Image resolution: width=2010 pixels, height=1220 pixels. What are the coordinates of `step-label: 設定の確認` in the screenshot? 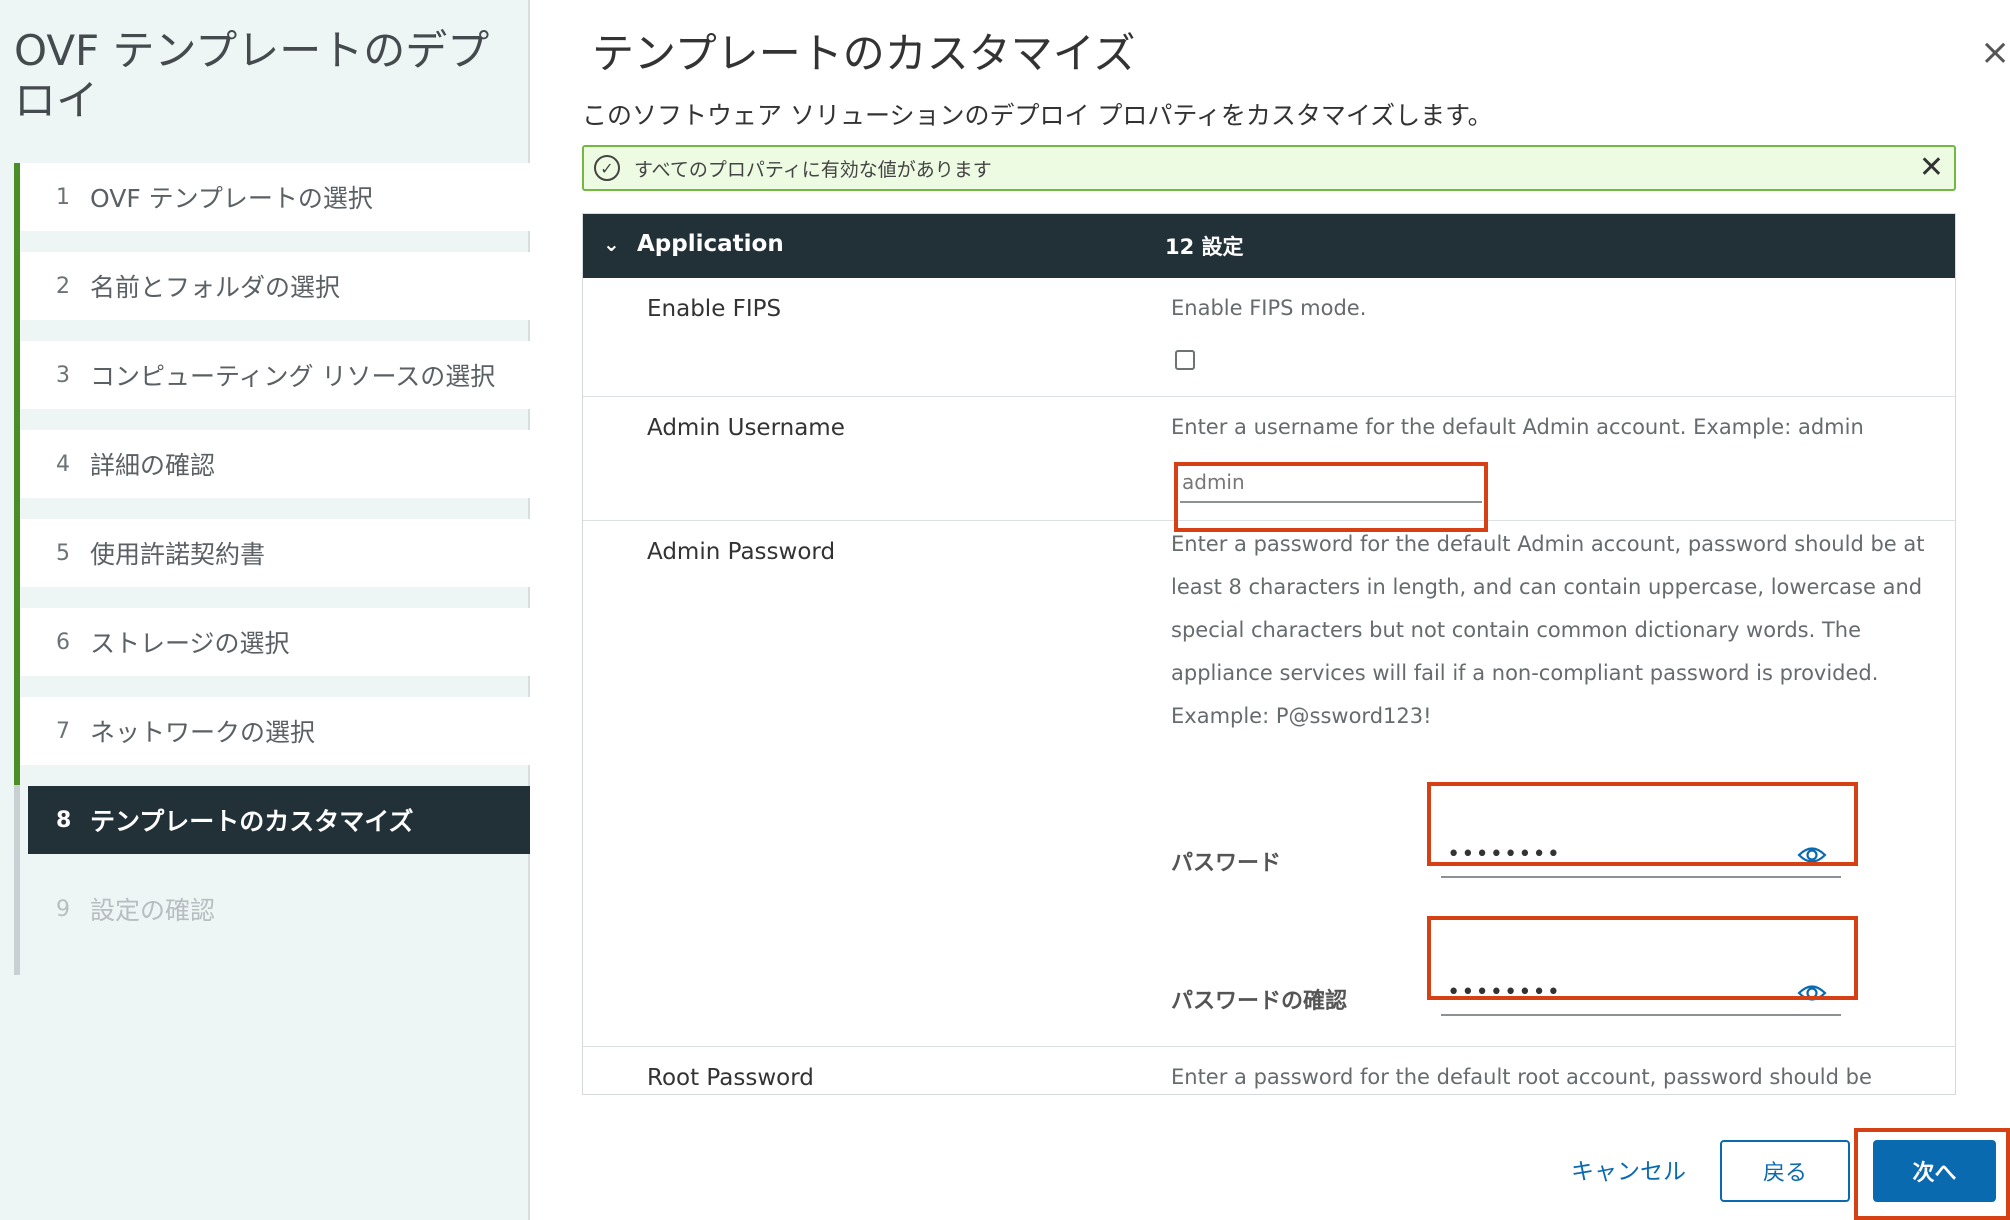 It's located at (153, 910).